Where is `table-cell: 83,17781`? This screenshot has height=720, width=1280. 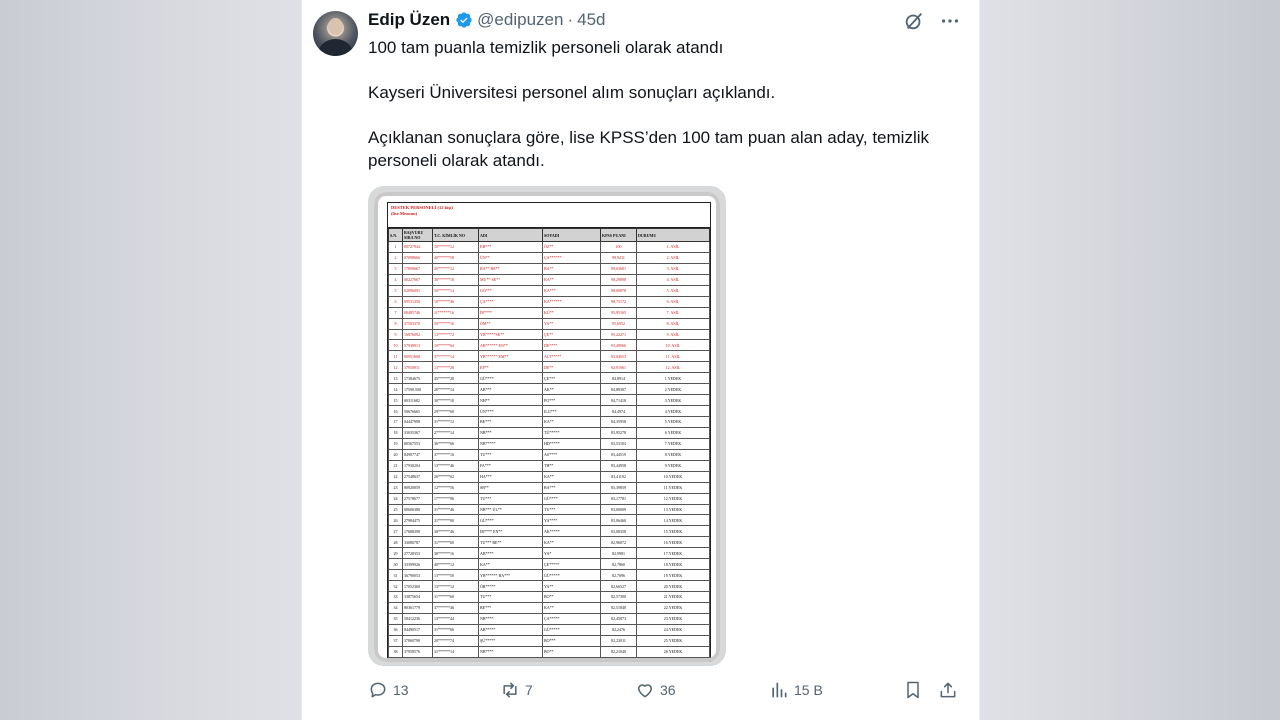 table-cell: 83,17781 is located at coordinates (618, 498).